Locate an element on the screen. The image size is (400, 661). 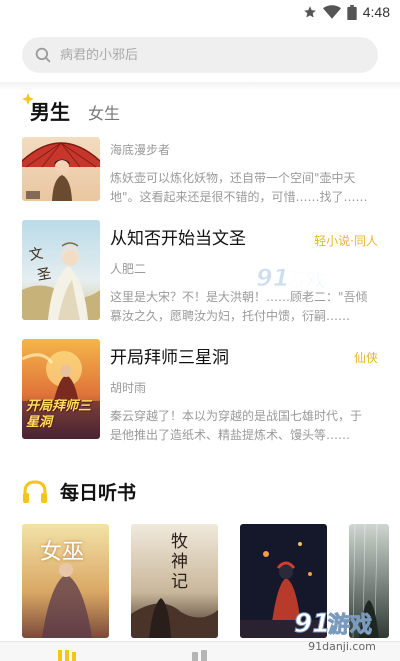
tab-female-label: 女生 is located at coordinates (104, 113).